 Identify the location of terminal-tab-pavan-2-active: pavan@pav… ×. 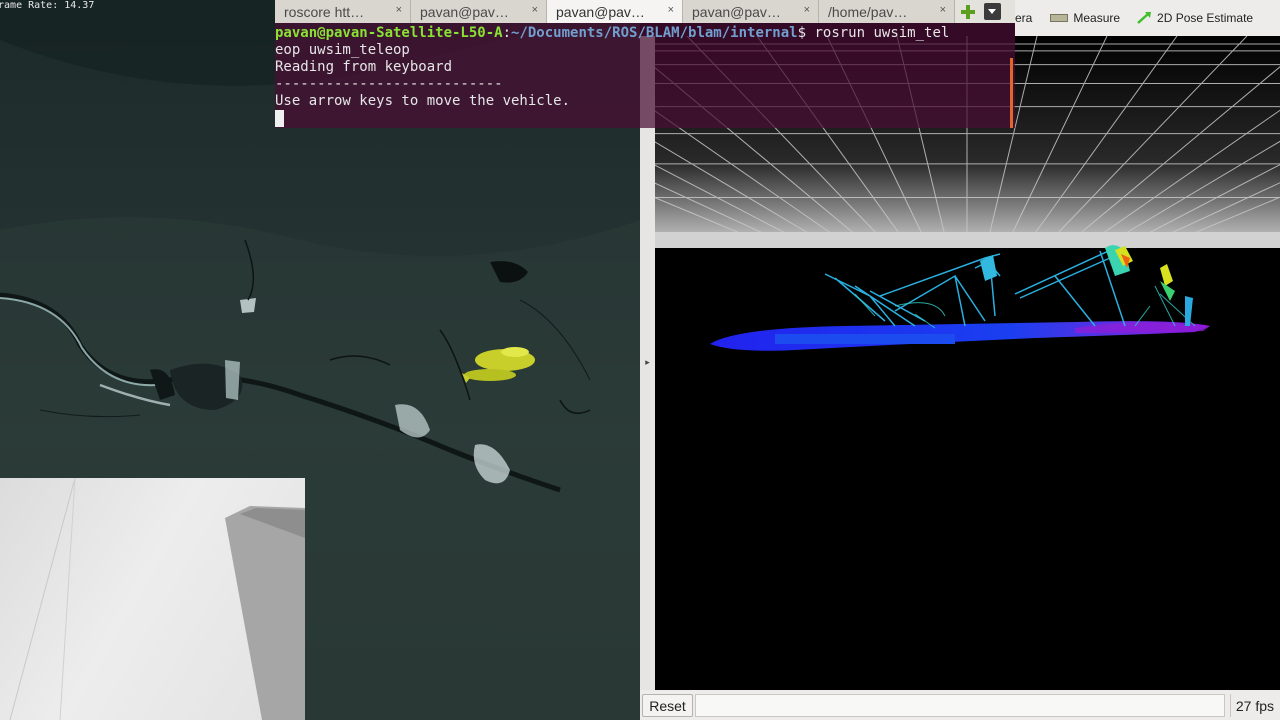
(615, 11).